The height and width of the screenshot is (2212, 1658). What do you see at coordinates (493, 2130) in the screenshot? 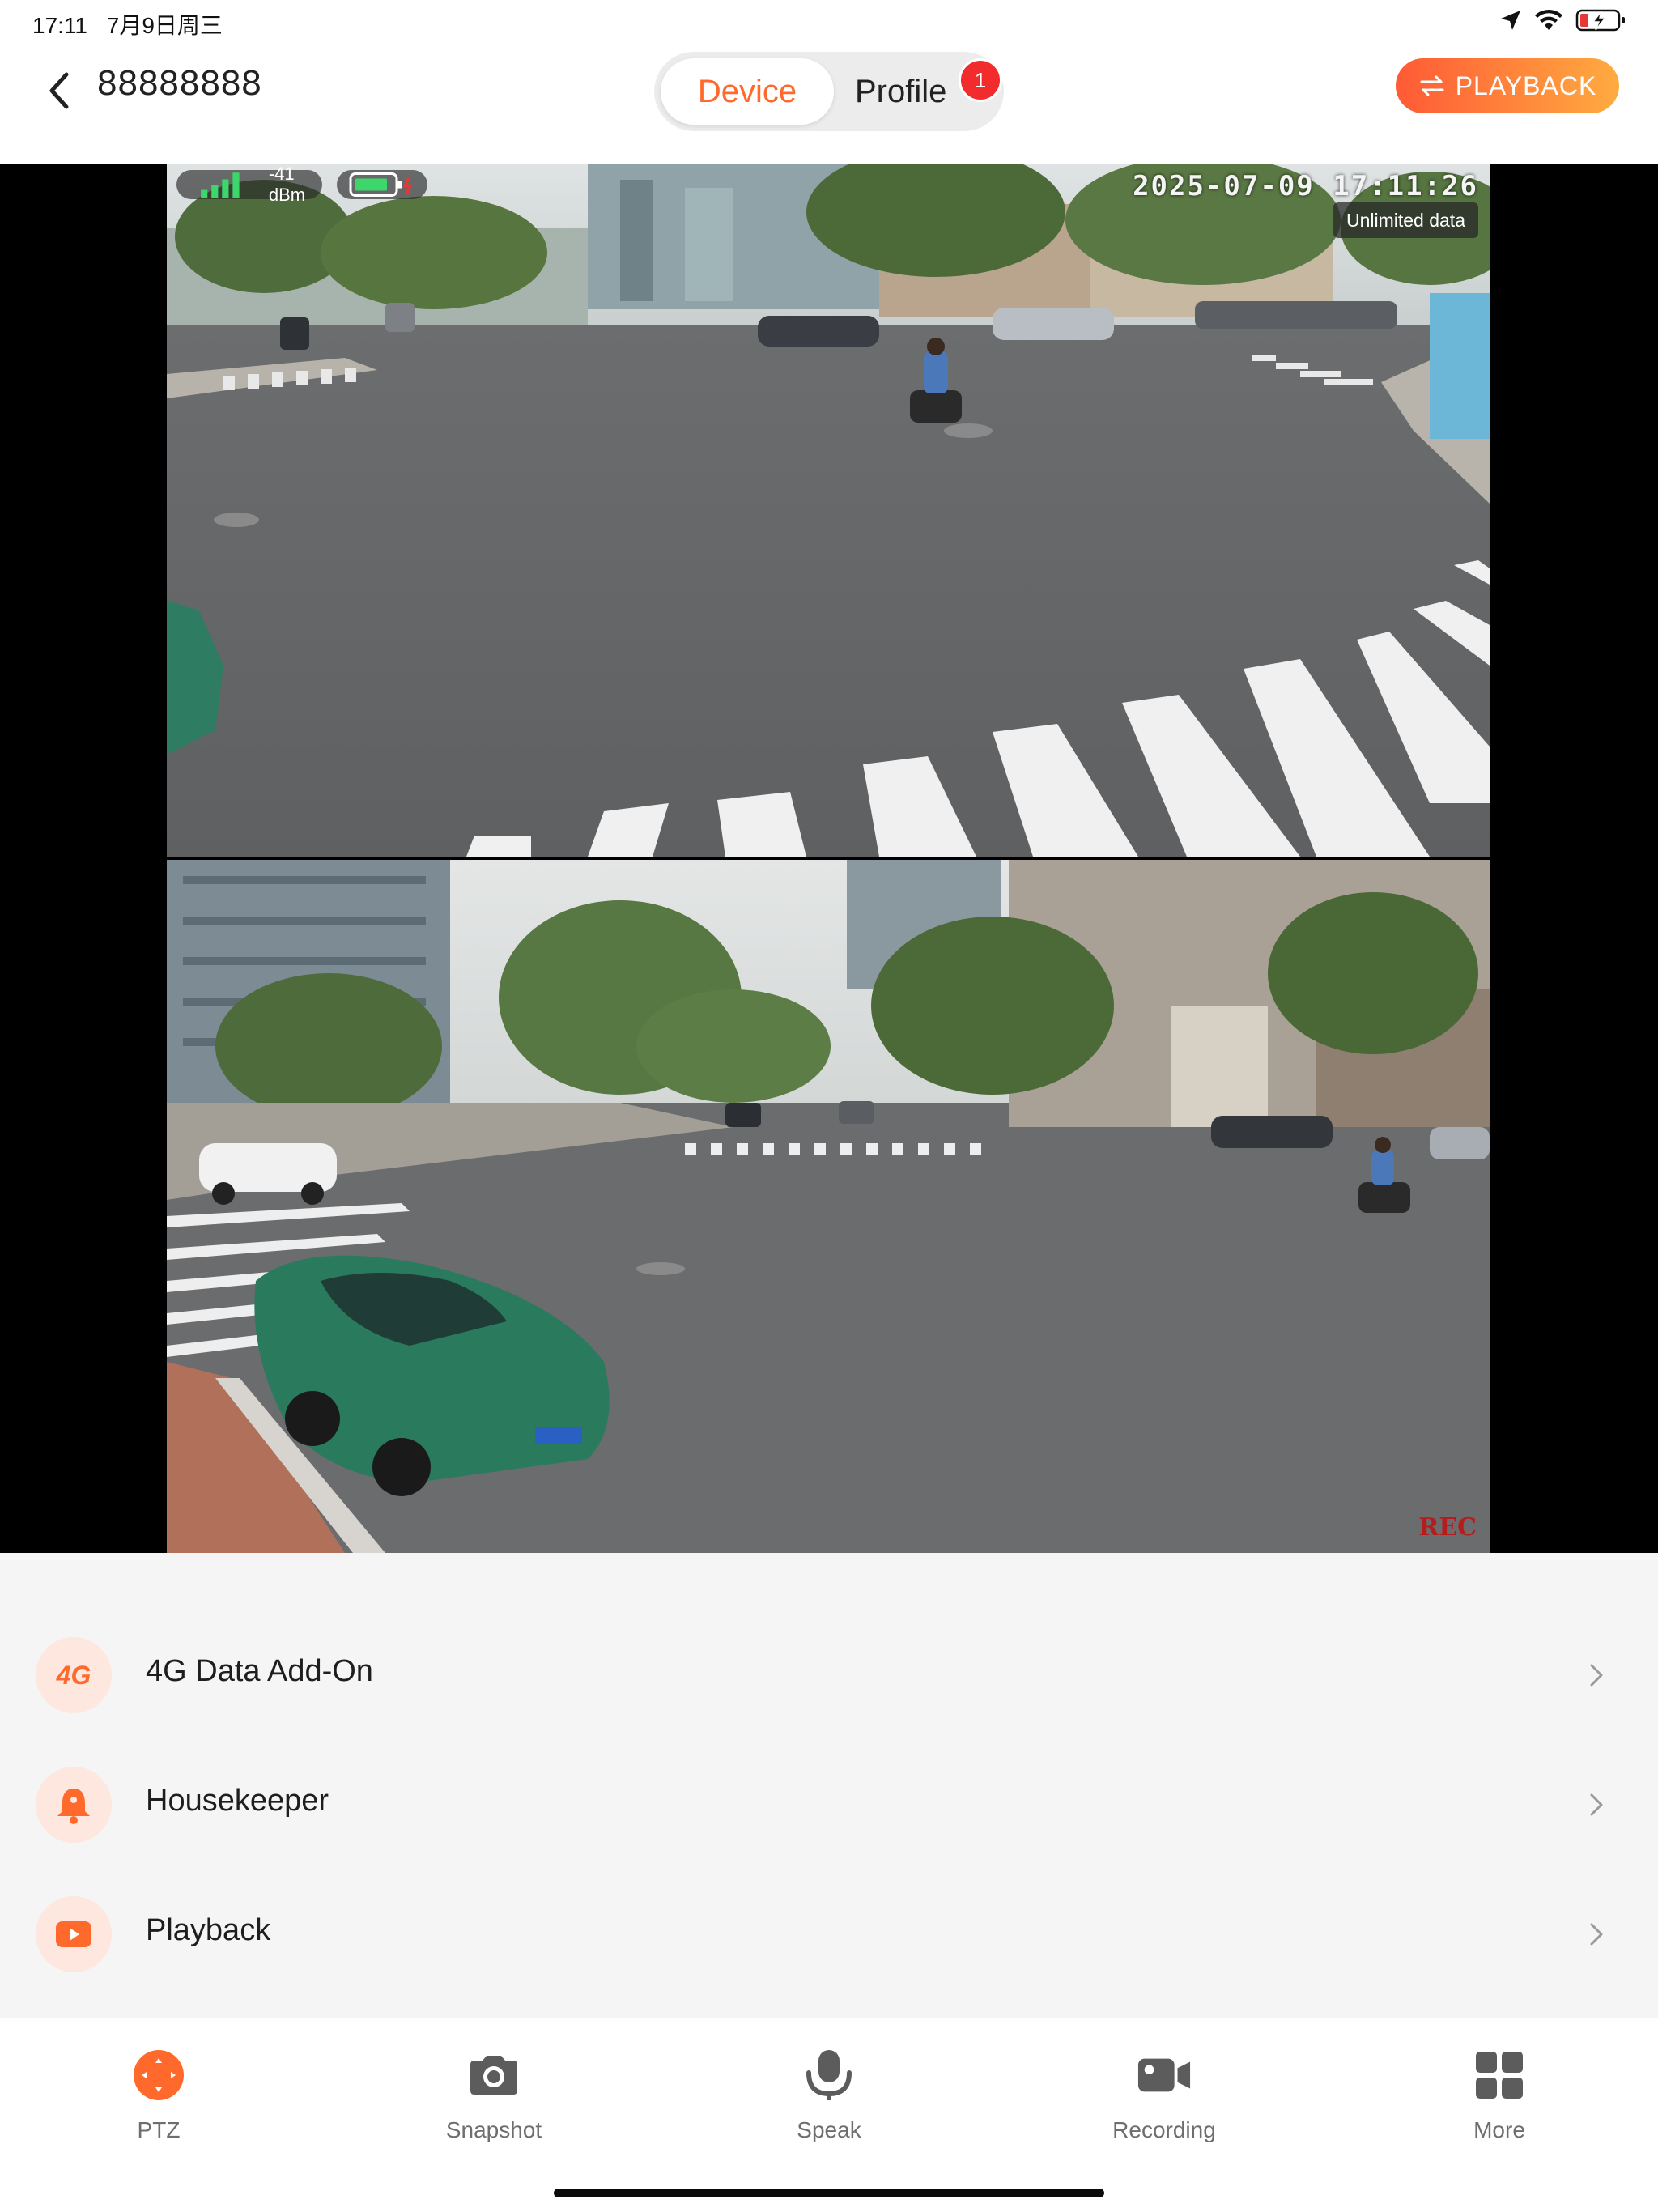
I see `toolbar-label: Snapshot` at bounding box center [493, 2130].